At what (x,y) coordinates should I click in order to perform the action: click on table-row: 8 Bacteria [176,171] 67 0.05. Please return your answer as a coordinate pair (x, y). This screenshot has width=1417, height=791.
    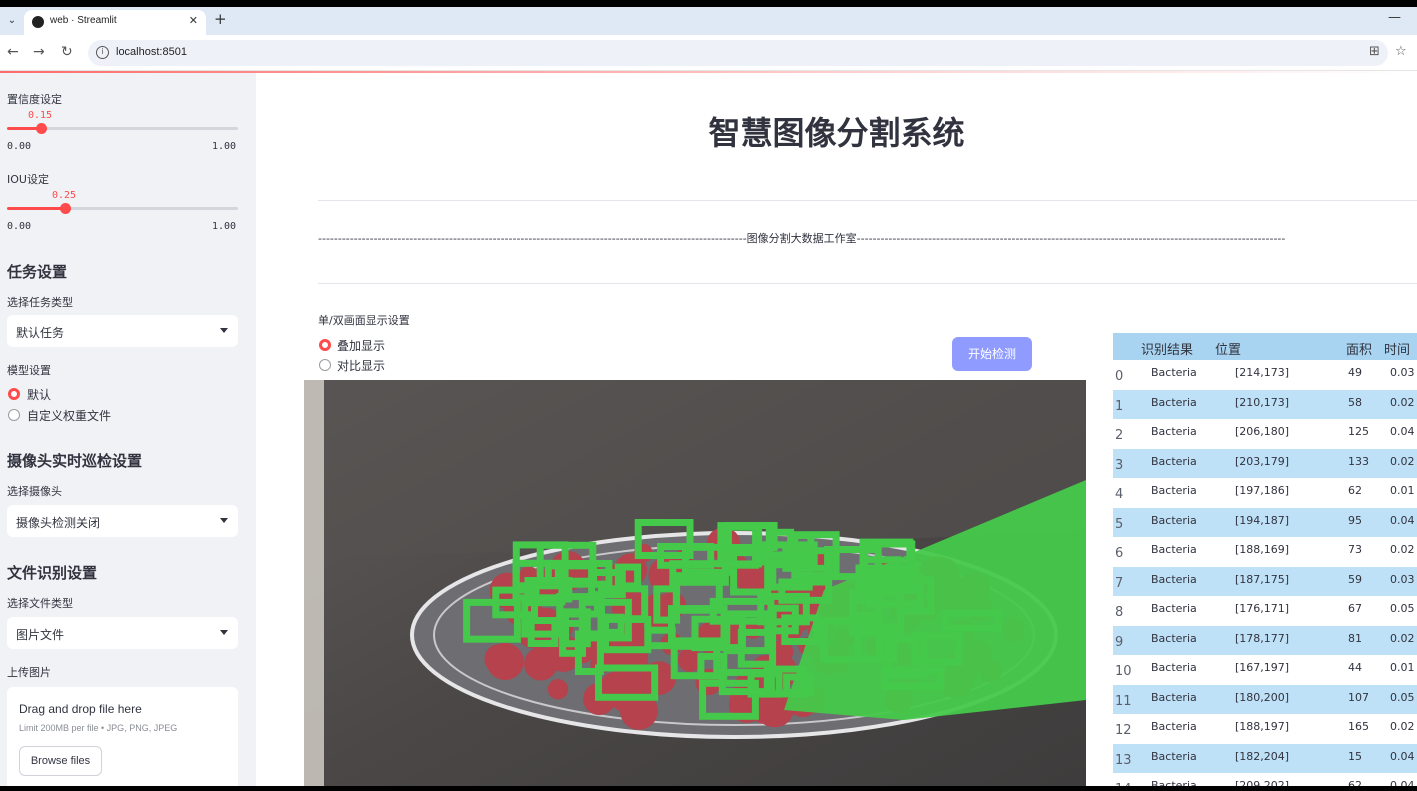
    Looking at the image, I should click on (1265, 611).